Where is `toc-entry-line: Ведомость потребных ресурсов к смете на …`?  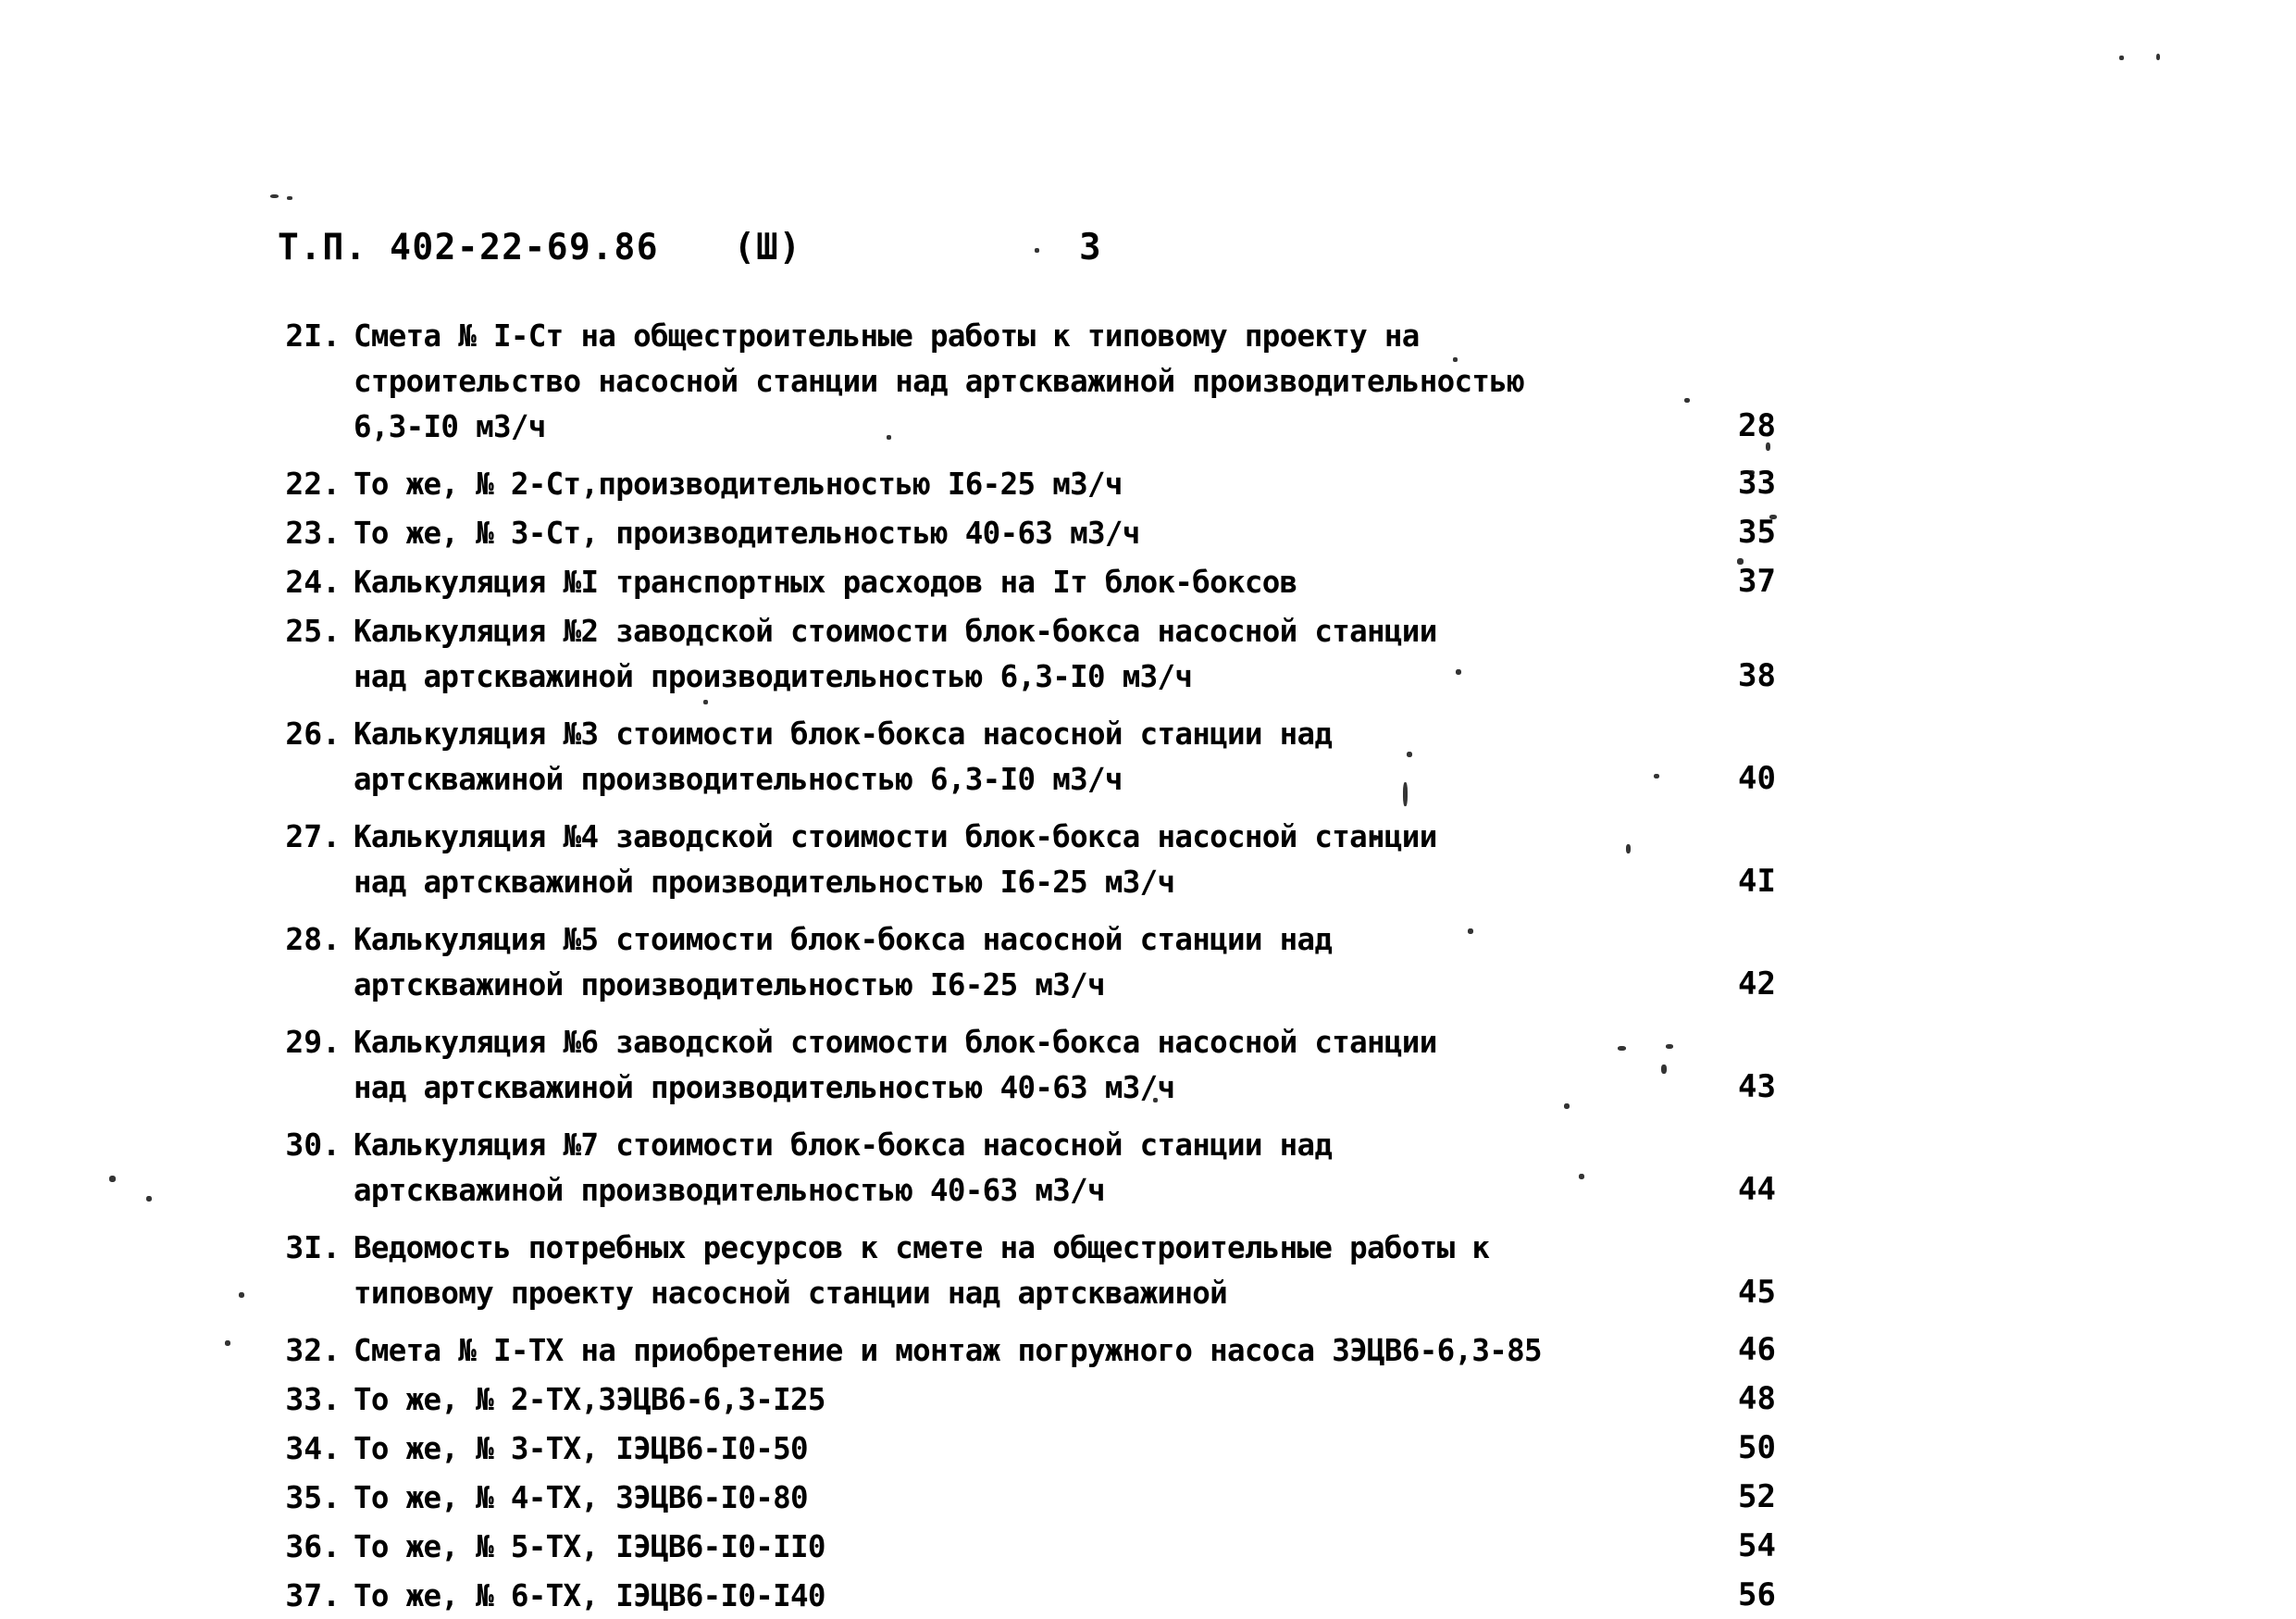 toc-entry-line: Ведомость потребных ресурсов к смете на … is located at coordinates (922, 1247).